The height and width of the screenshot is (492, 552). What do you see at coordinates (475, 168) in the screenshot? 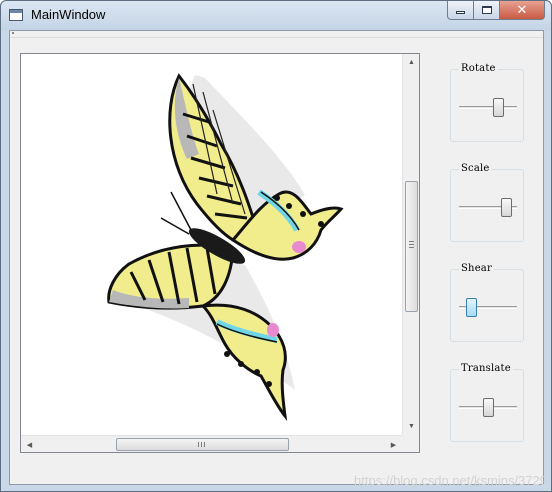
I see `scale-label: Scale` at bounding box center [475, 168].